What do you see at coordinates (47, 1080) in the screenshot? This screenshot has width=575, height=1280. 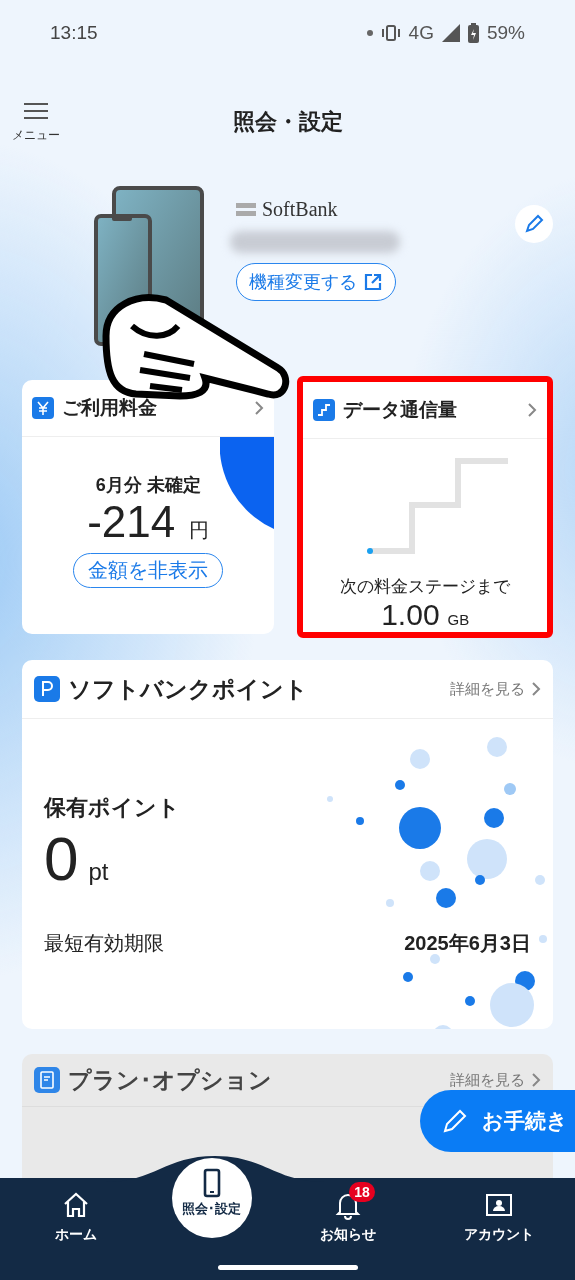 I see `document-icon` at bounding box center [47, 1080].